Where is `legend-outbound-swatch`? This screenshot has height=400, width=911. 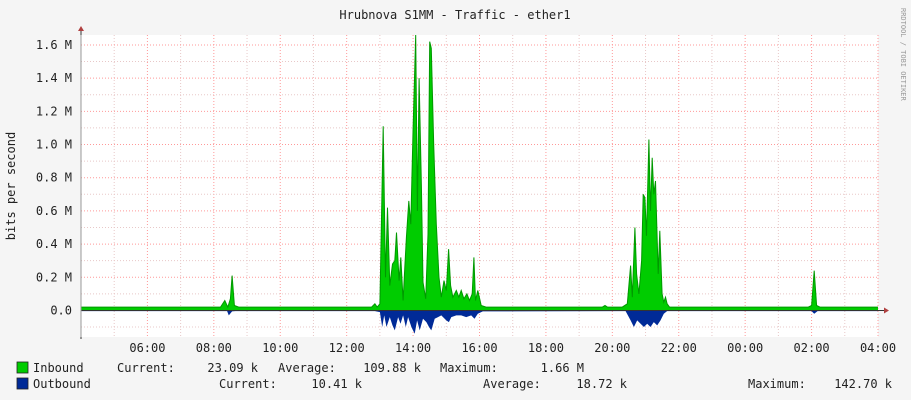 legend-outbound-swatch is located at coordinates (22, 383).